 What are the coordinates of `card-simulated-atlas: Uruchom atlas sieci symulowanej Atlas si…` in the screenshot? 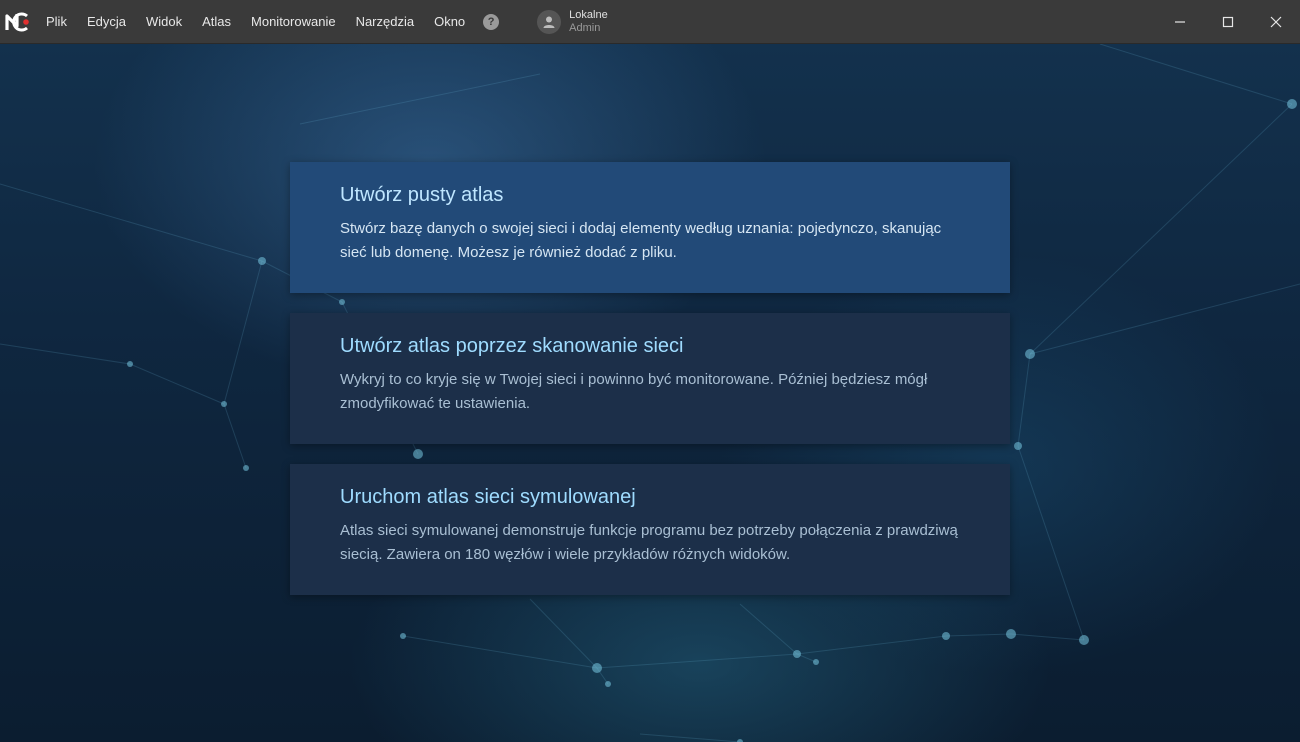 It's located at (650, 529).